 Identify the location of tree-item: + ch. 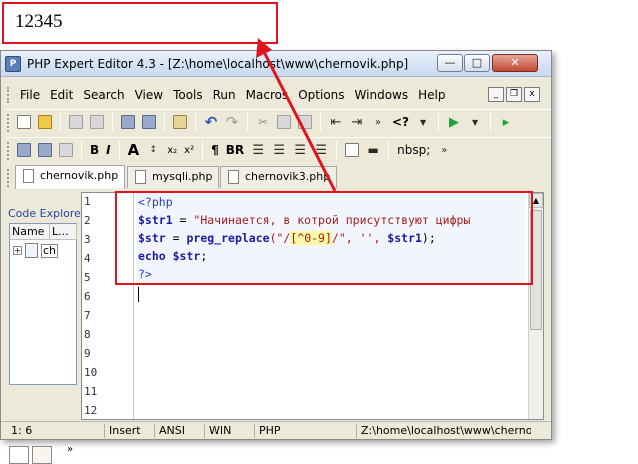
(36, 250).